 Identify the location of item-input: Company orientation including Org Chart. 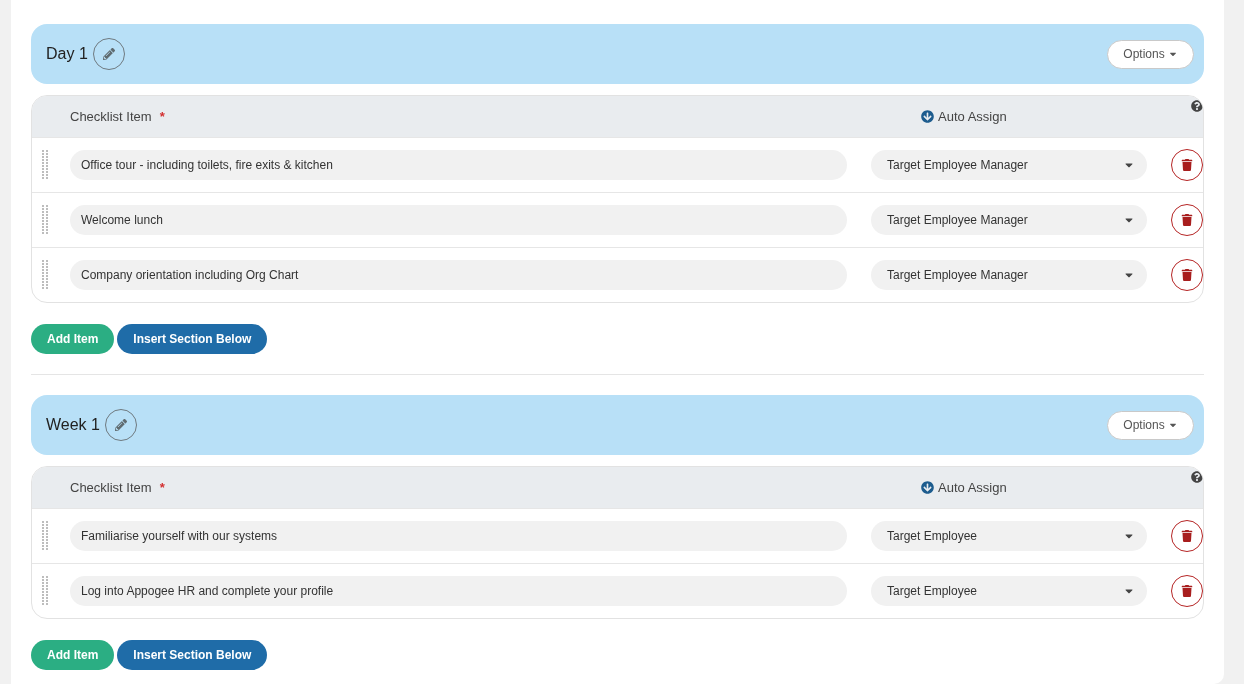
(458, 275).